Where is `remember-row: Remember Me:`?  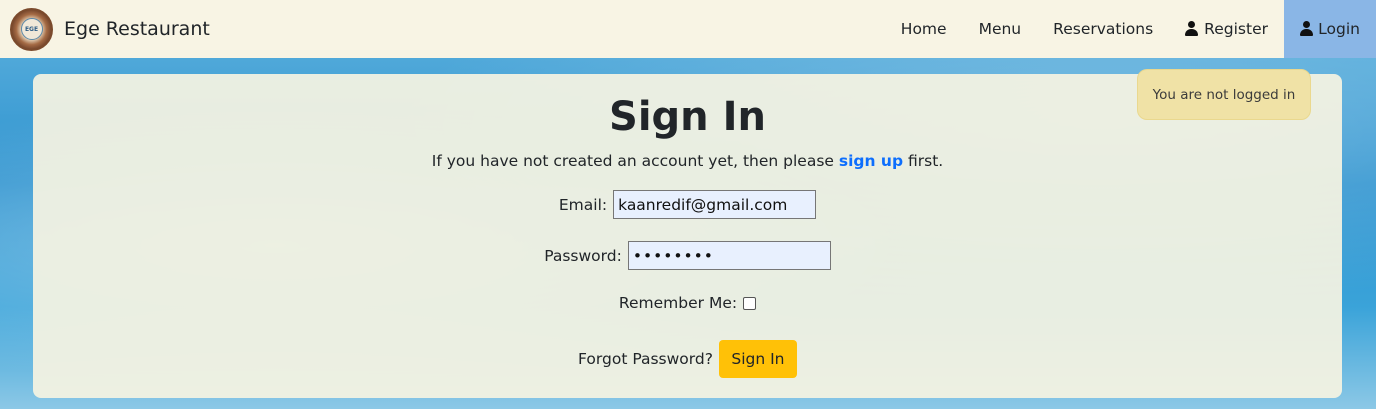 remember-row: Remember Me: is located at coordinates (687, 303).